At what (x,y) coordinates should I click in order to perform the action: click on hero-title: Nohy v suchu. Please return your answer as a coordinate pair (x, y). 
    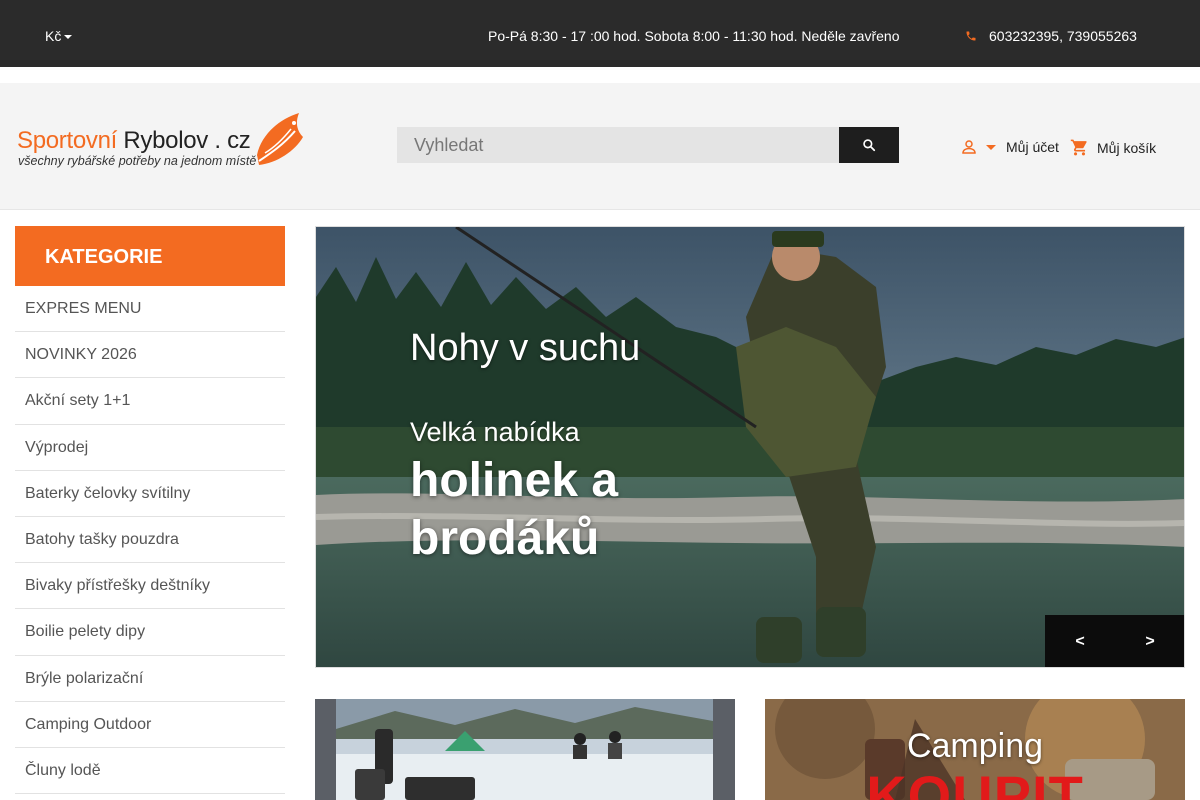
    Looking at the image, I should click on (525, 348).